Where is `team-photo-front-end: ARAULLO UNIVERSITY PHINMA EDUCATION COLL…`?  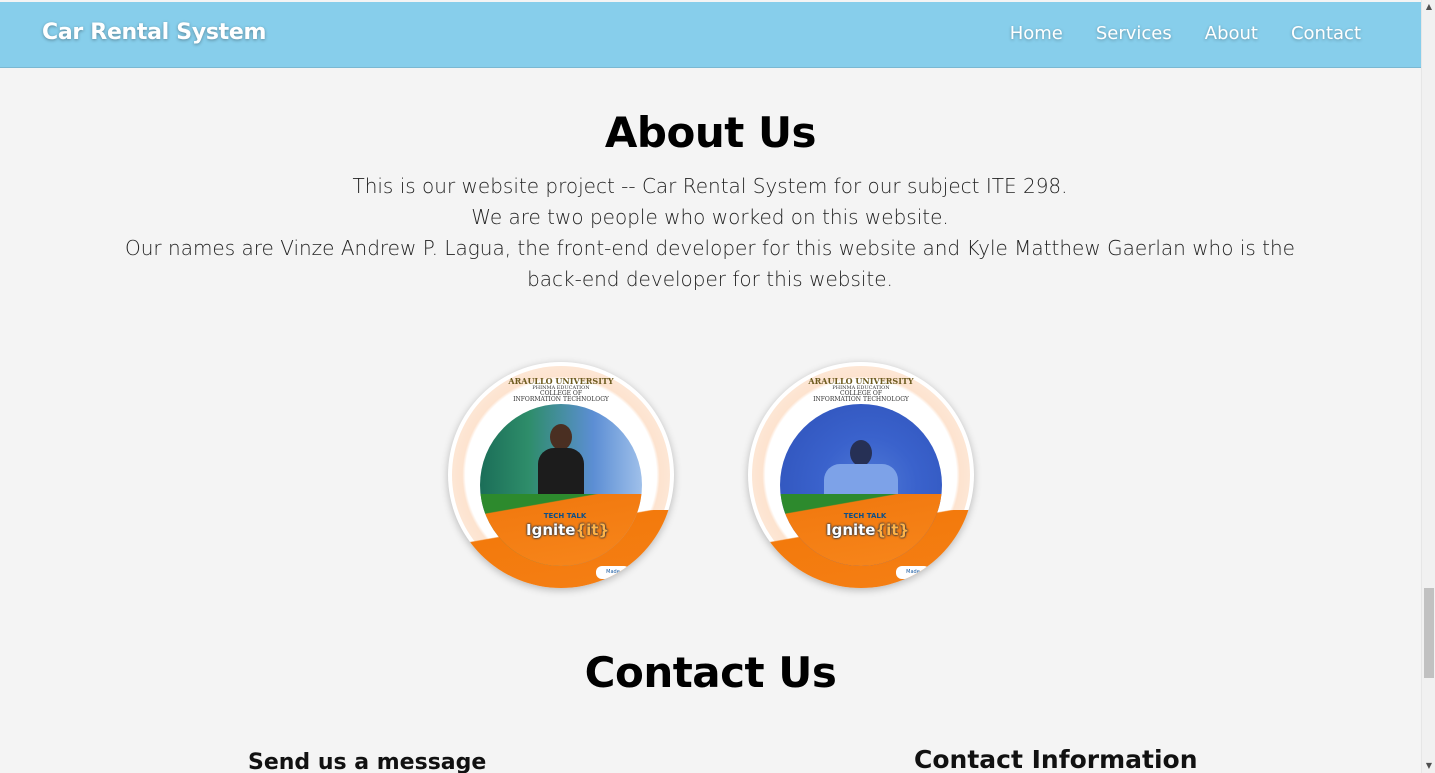
team-photo-front-end: ARAULLO UNIVERSITY PHINMA EDUCATION COLL… is located at coordinates (561, 475).